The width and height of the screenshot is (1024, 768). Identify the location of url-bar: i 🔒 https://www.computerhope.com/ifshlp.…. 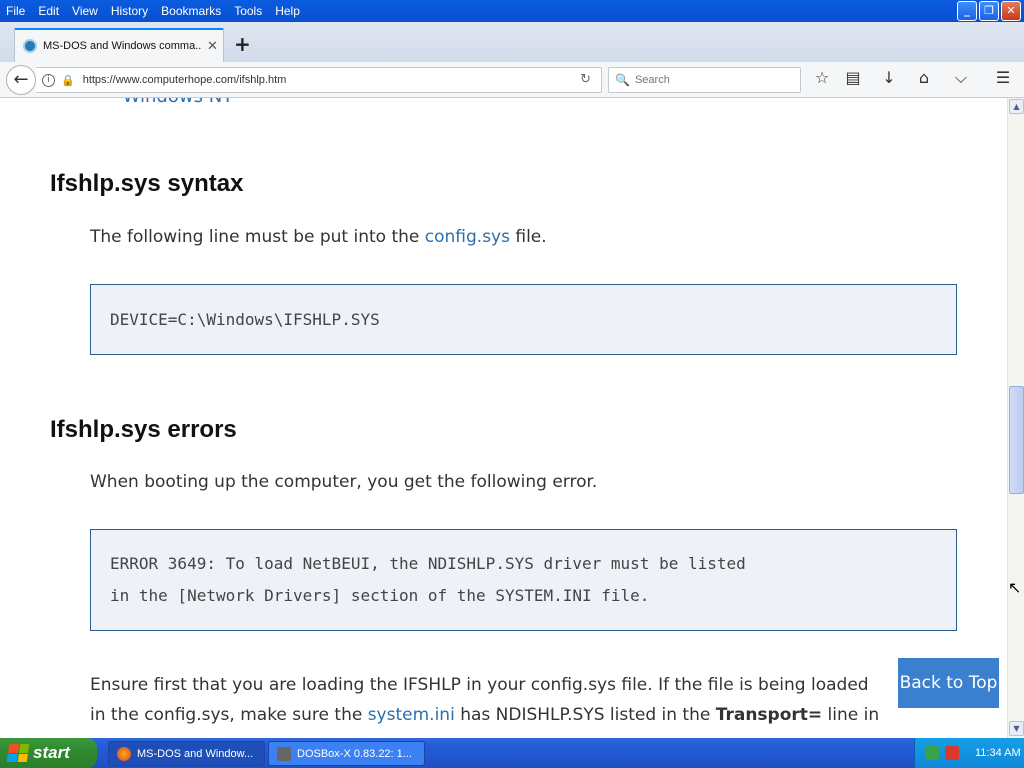
(319, 80).